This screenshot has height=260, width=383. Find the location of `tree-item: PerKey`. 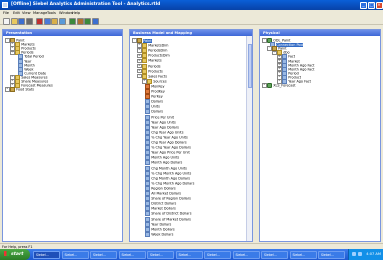

tree-item: PerKey is located at coordinates (152, 97).